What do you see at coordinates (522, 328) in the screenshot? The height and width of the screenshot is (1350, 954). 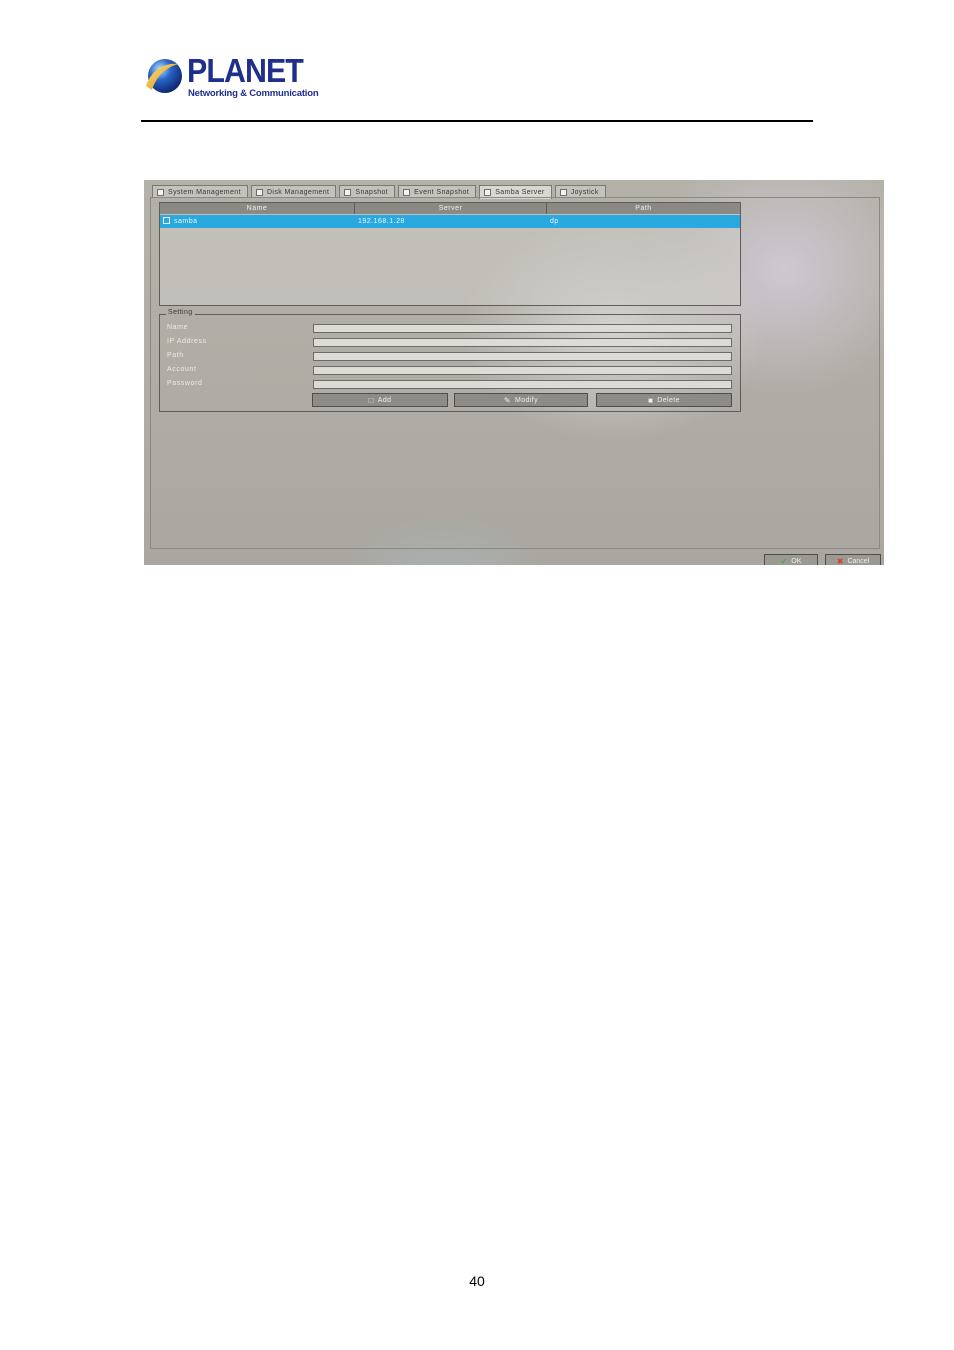 I see `name-input` at bounding box center [522, 328].